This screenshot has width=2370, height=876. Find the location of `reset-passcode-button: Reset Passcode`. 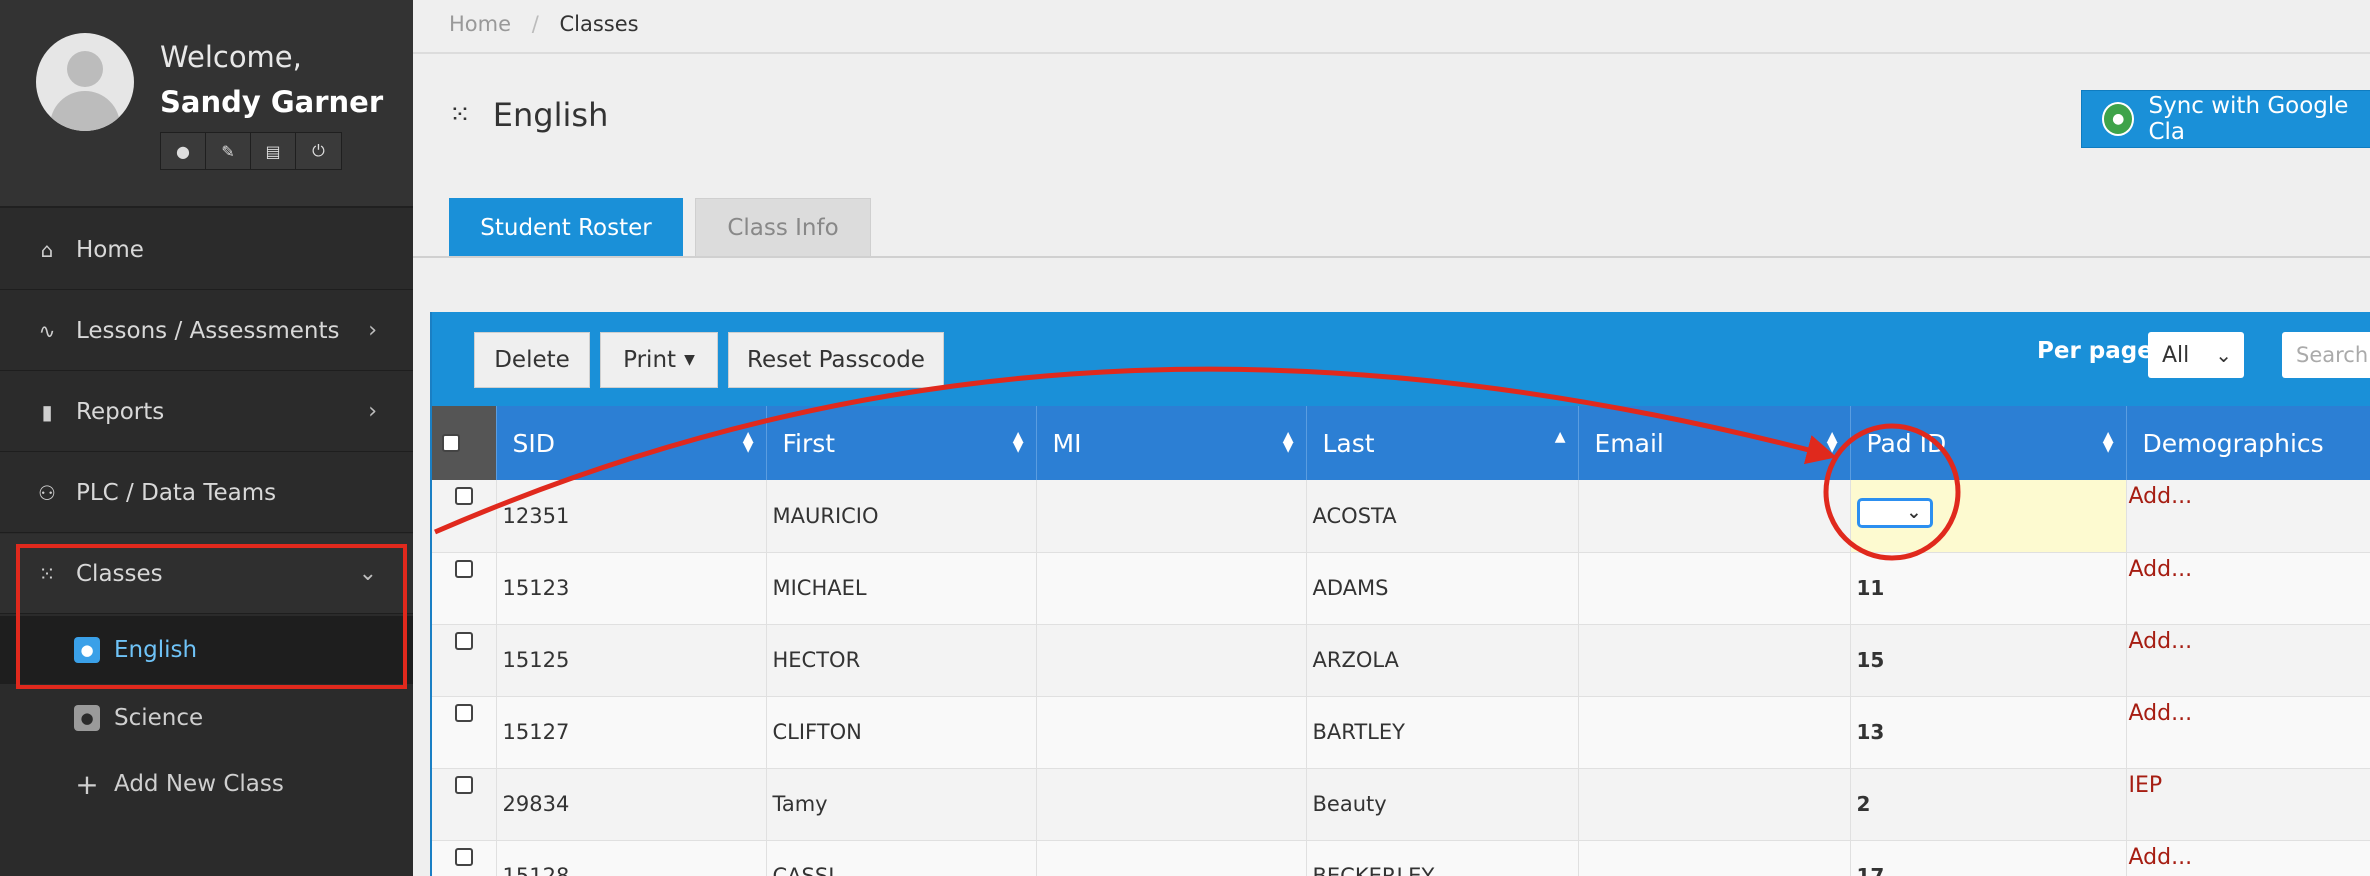

reset-passcode-button: Reset Passcode is located at coordinates (836, 360).